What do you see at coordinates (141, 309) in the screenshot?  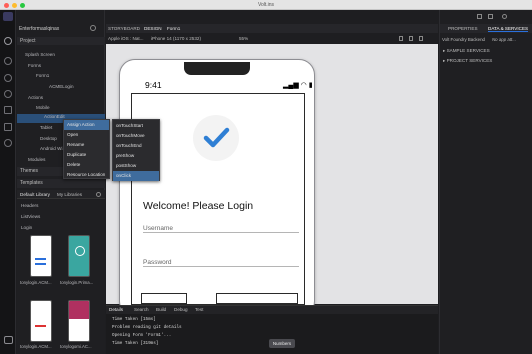 I see `tab-search: Search` at bounding box center [141, 309].